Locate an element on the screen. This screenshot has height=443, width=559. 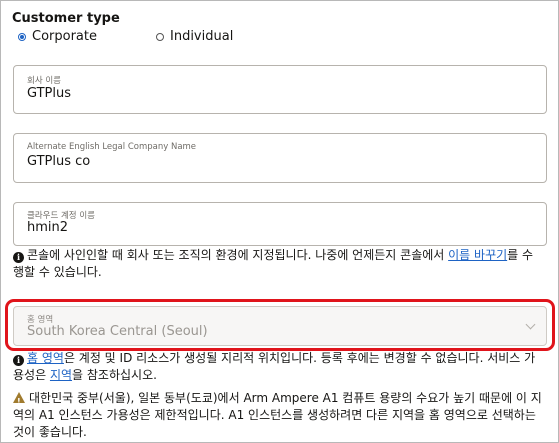
highlight-box is located at coordinates (280, 325).